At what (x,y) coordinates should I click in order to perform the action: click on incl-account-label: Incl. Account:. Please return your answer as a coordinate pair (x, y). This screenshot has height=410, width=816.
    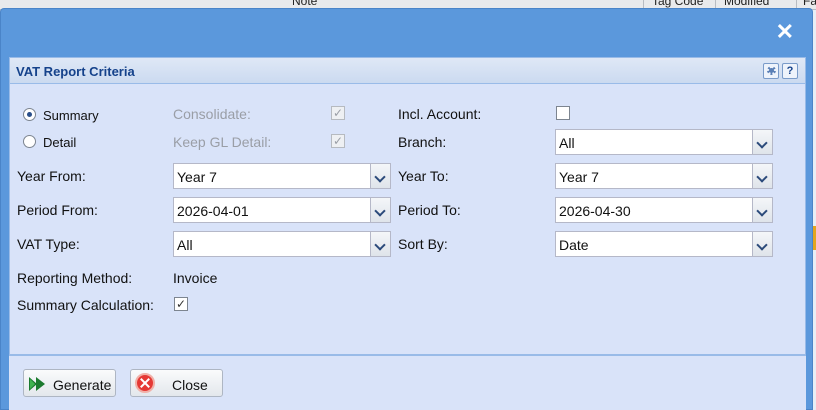
    Looking at the image, I should click on (440, 114).